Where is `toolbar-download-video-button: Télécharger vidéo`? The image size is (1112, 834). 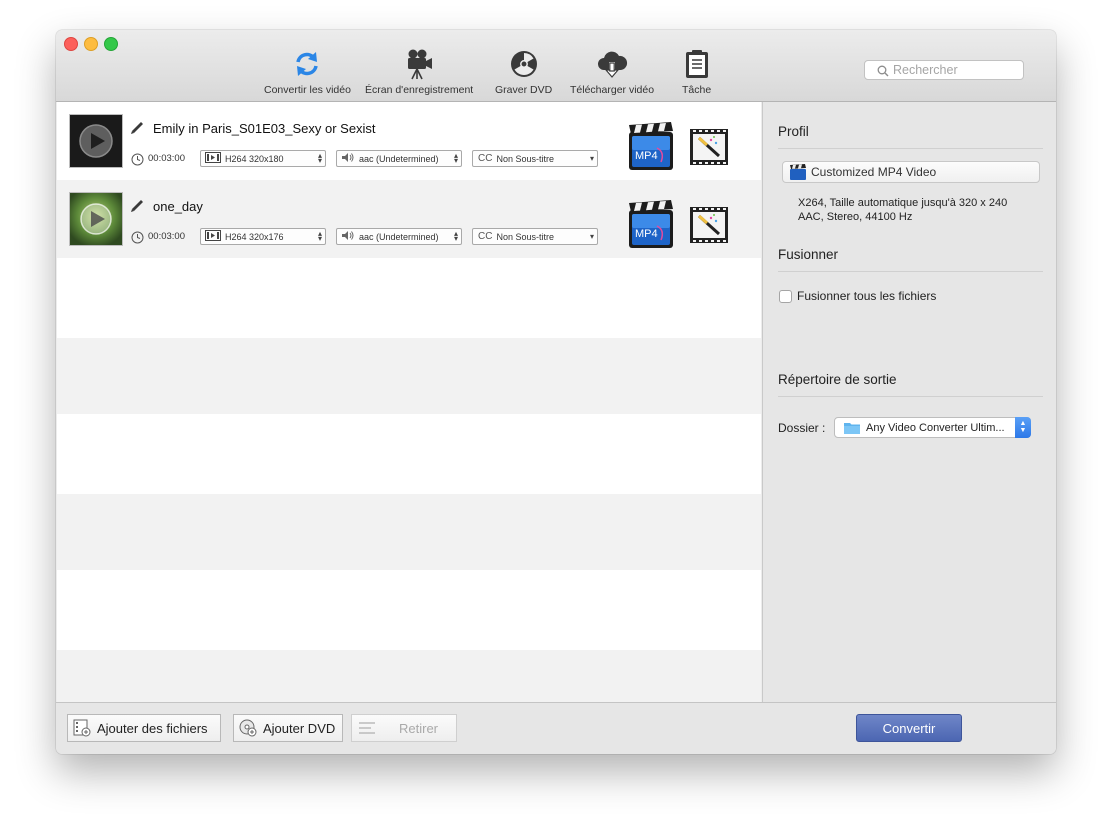 toolbar-download-video-button: Télécharger vidéo is located at coordinates (612, 72).